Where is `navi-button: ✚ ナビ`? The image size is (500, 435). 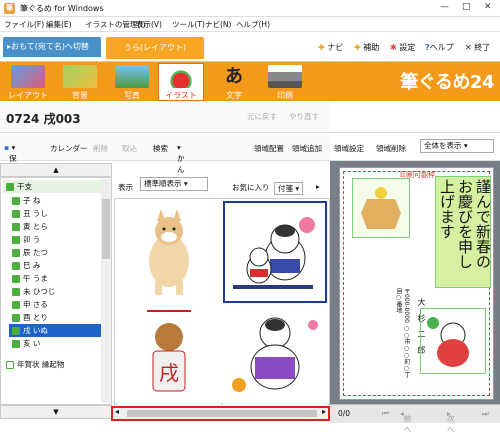 navi-button: ✚ ナビ is located at coordinates (330, 47).